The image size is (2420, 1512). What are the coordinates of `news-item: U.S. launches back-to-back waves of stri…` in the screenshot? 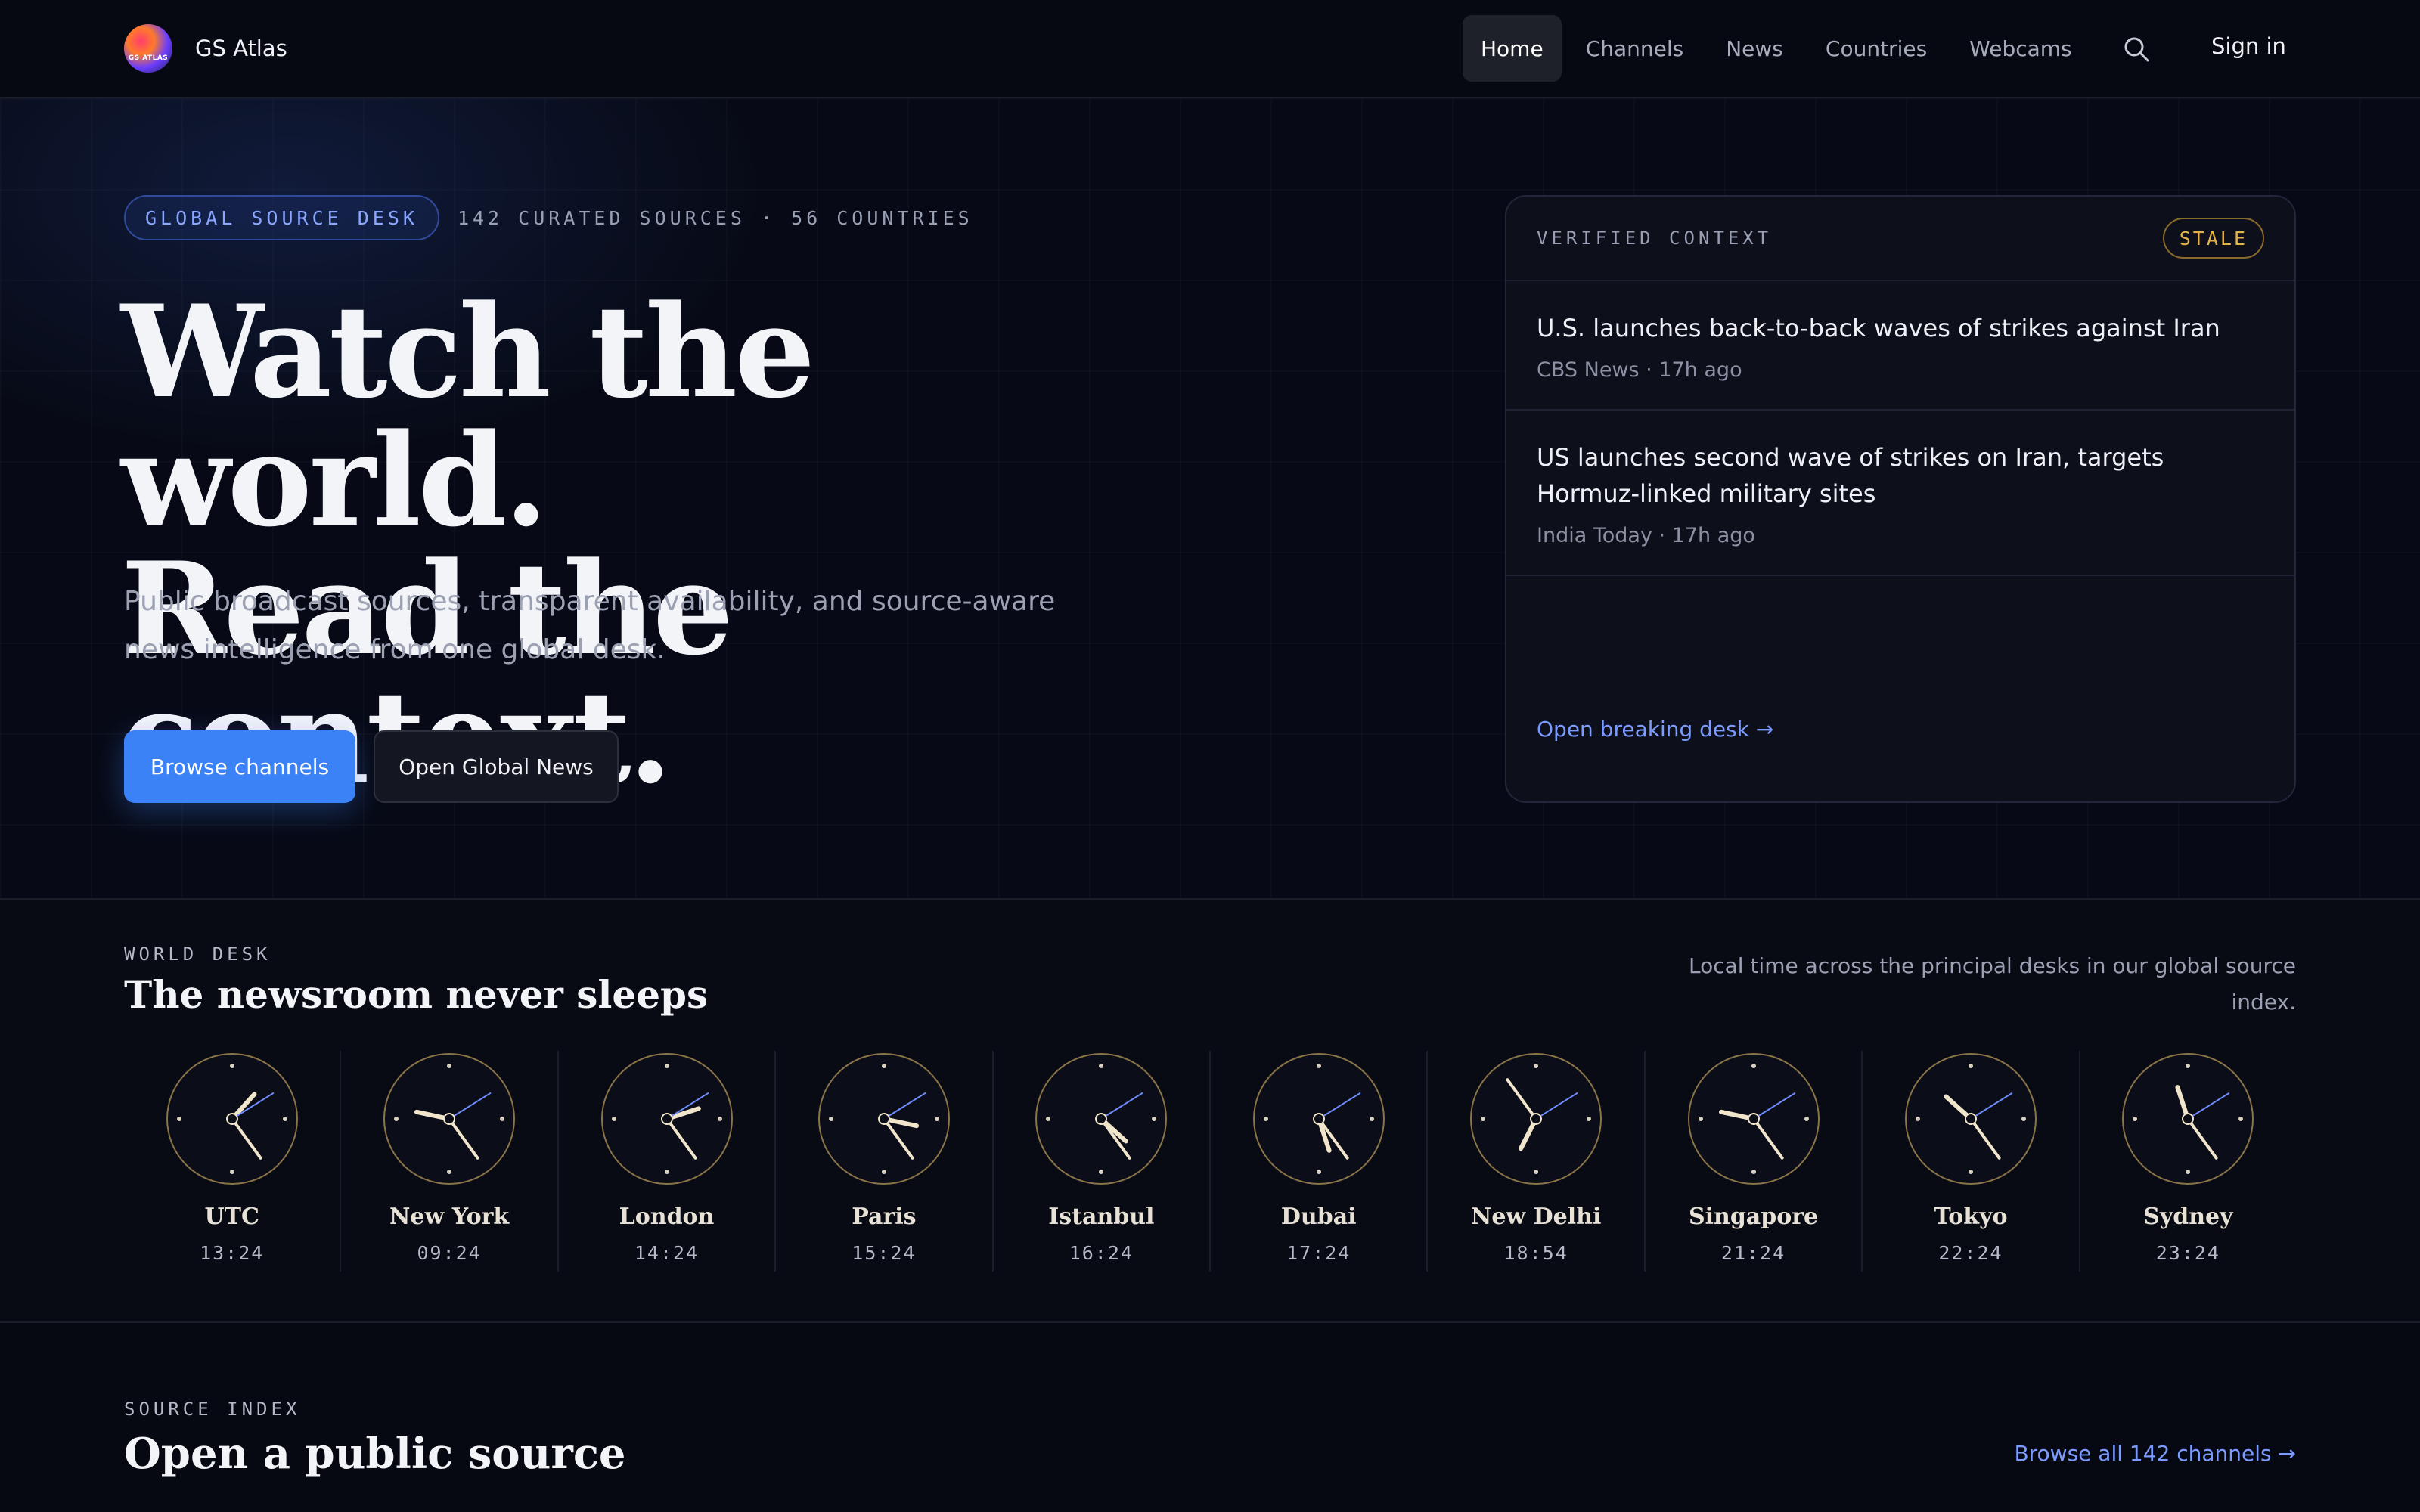 It's located at (1900, 346).